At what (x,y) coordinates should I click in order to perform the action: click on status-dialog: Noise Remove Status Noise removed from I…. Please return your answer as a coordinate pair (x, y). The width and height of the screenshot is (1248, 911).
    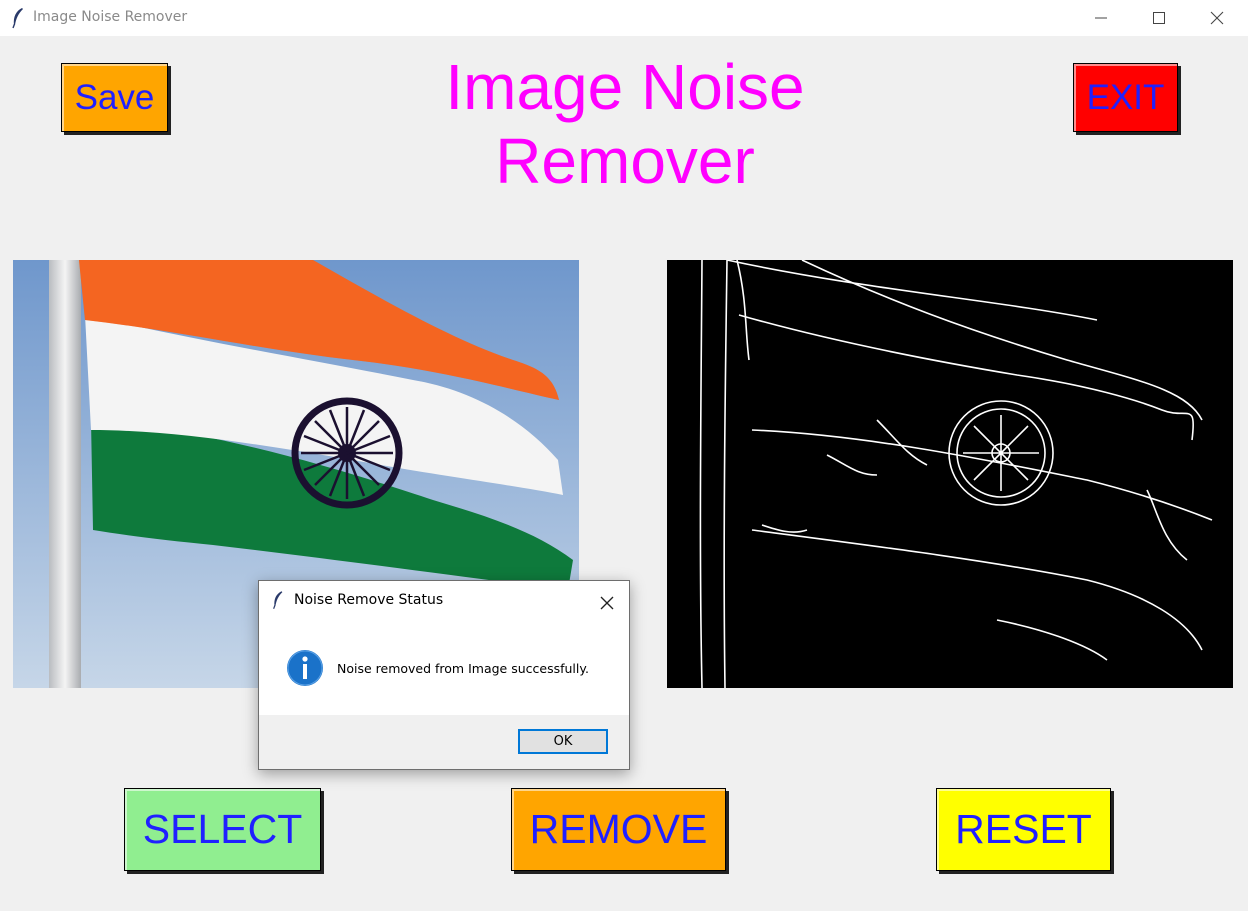
    Looking at the image, I should click on (444, 675).